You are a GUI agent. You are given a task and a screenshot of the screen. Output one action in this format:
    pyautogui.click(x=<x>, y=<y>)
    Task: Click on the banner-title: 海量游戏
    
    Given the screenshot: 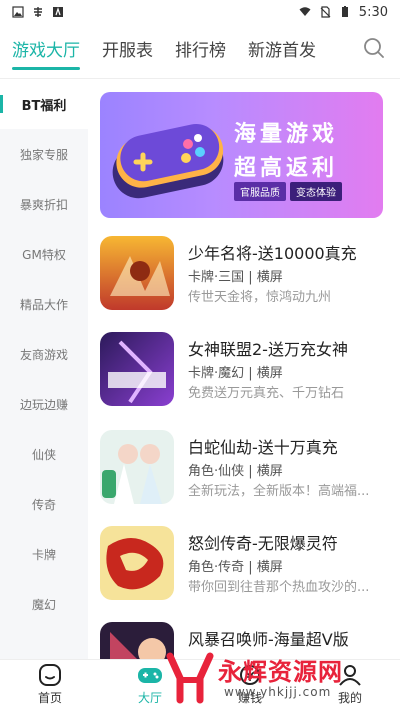 What is the action you would take?
    pyautogui.click(x=286, y=134)
    